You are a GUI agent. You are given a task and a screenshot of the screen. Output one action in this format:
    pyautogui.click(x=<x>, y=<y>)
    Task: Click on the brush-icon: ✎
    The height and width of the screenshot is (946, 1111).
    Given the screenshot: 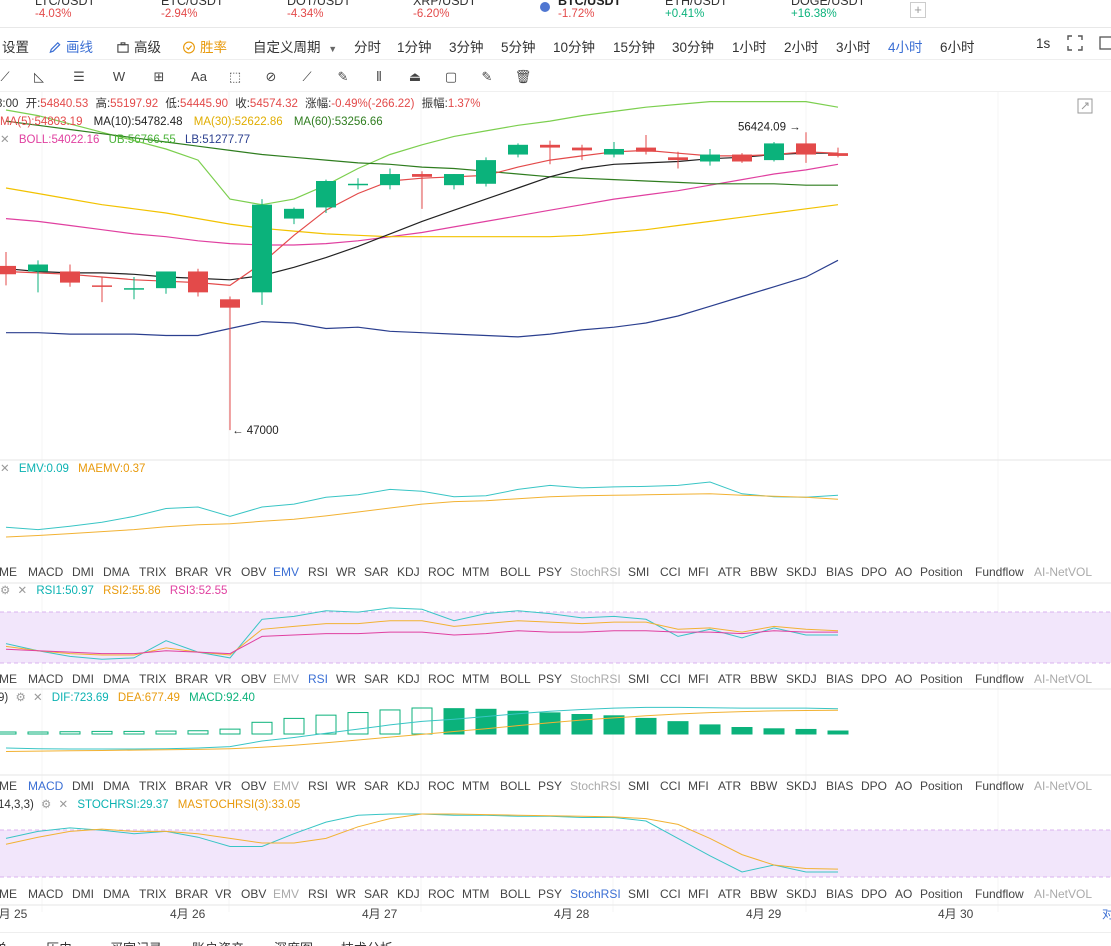 What is the action you would take?
    pyautogui.click(x=343, y=77)
    